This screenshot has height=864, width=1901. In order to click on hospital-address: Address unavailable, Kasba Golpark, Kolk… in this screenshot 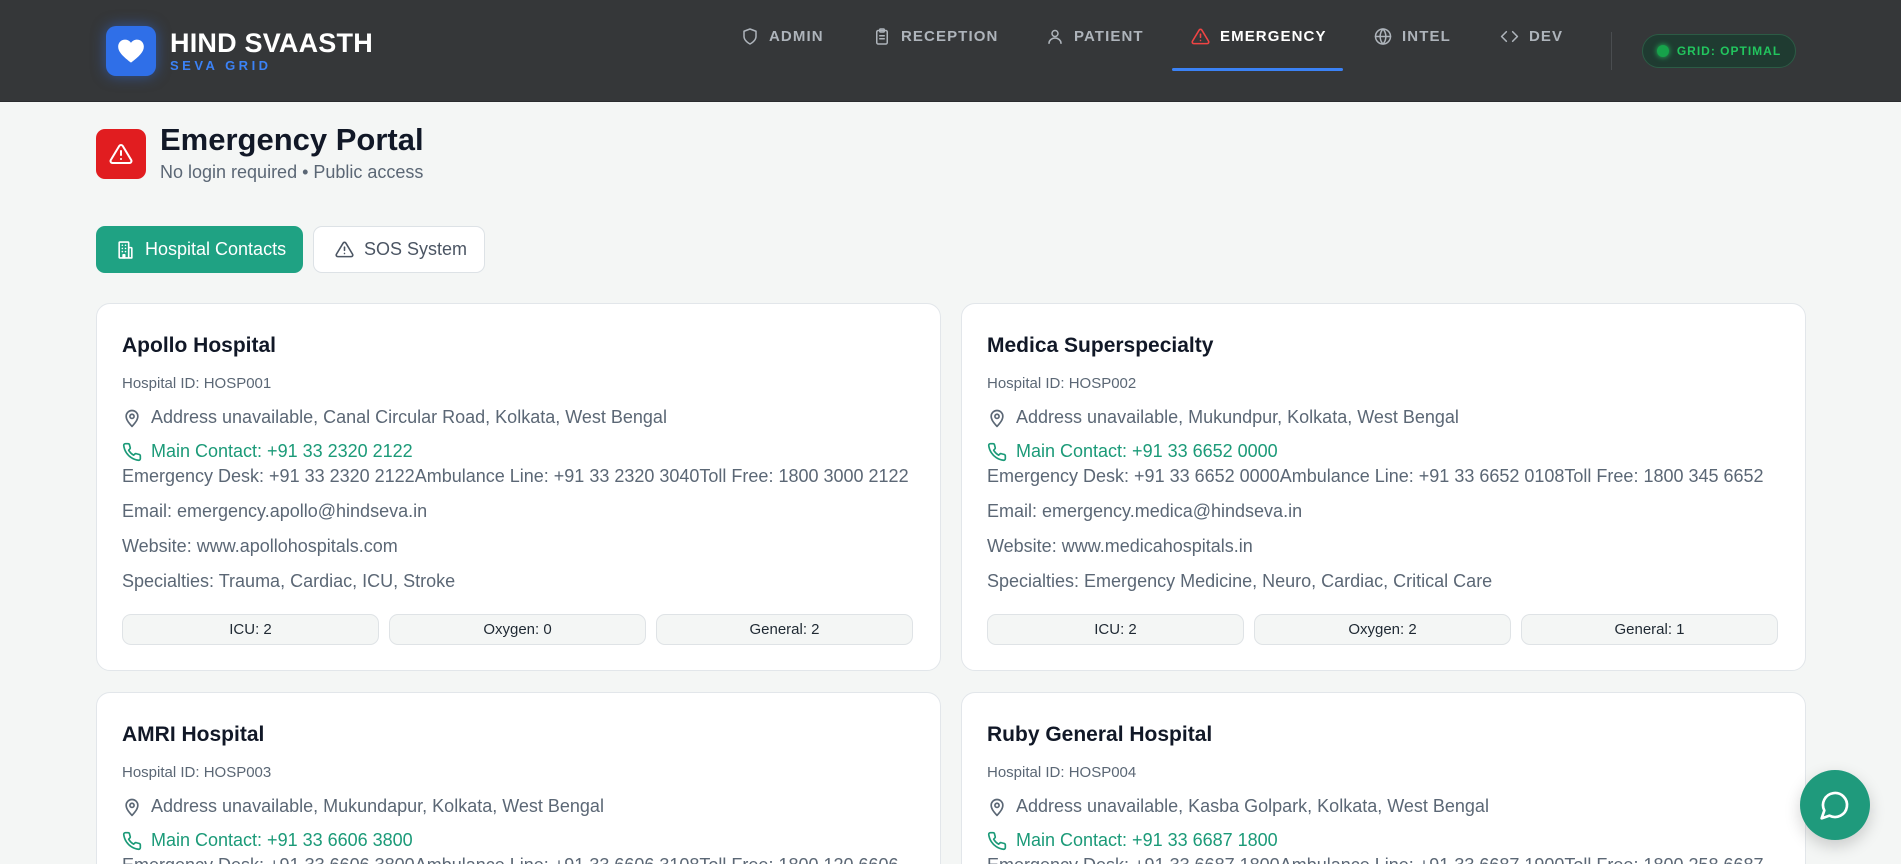, I will do `click(1238, 806)`.